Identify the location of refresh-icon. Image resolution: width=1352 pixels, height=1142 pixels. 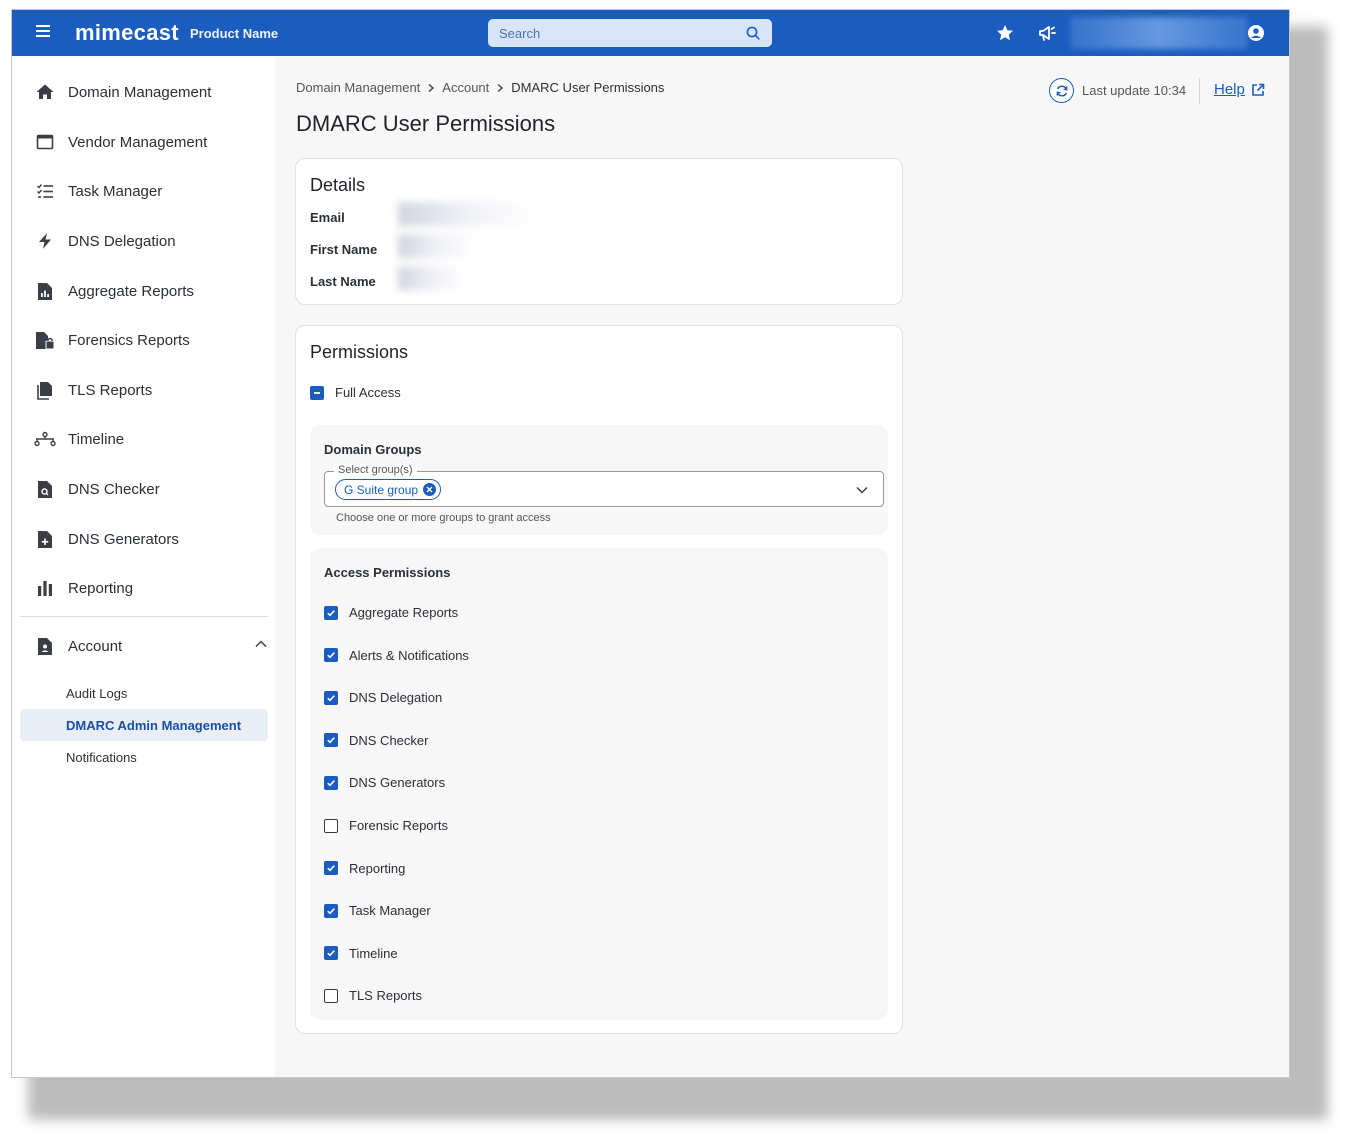
(1061, 90).